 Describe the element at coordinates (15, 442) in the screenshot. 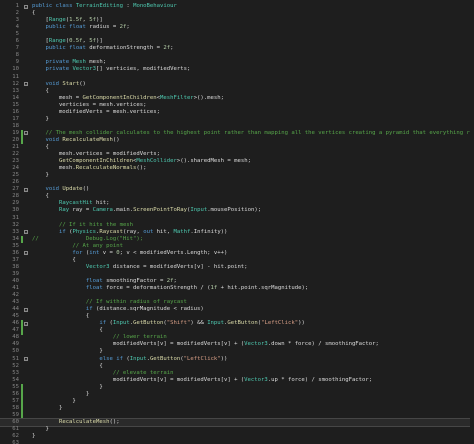

I see `line-number: 63` at that location.